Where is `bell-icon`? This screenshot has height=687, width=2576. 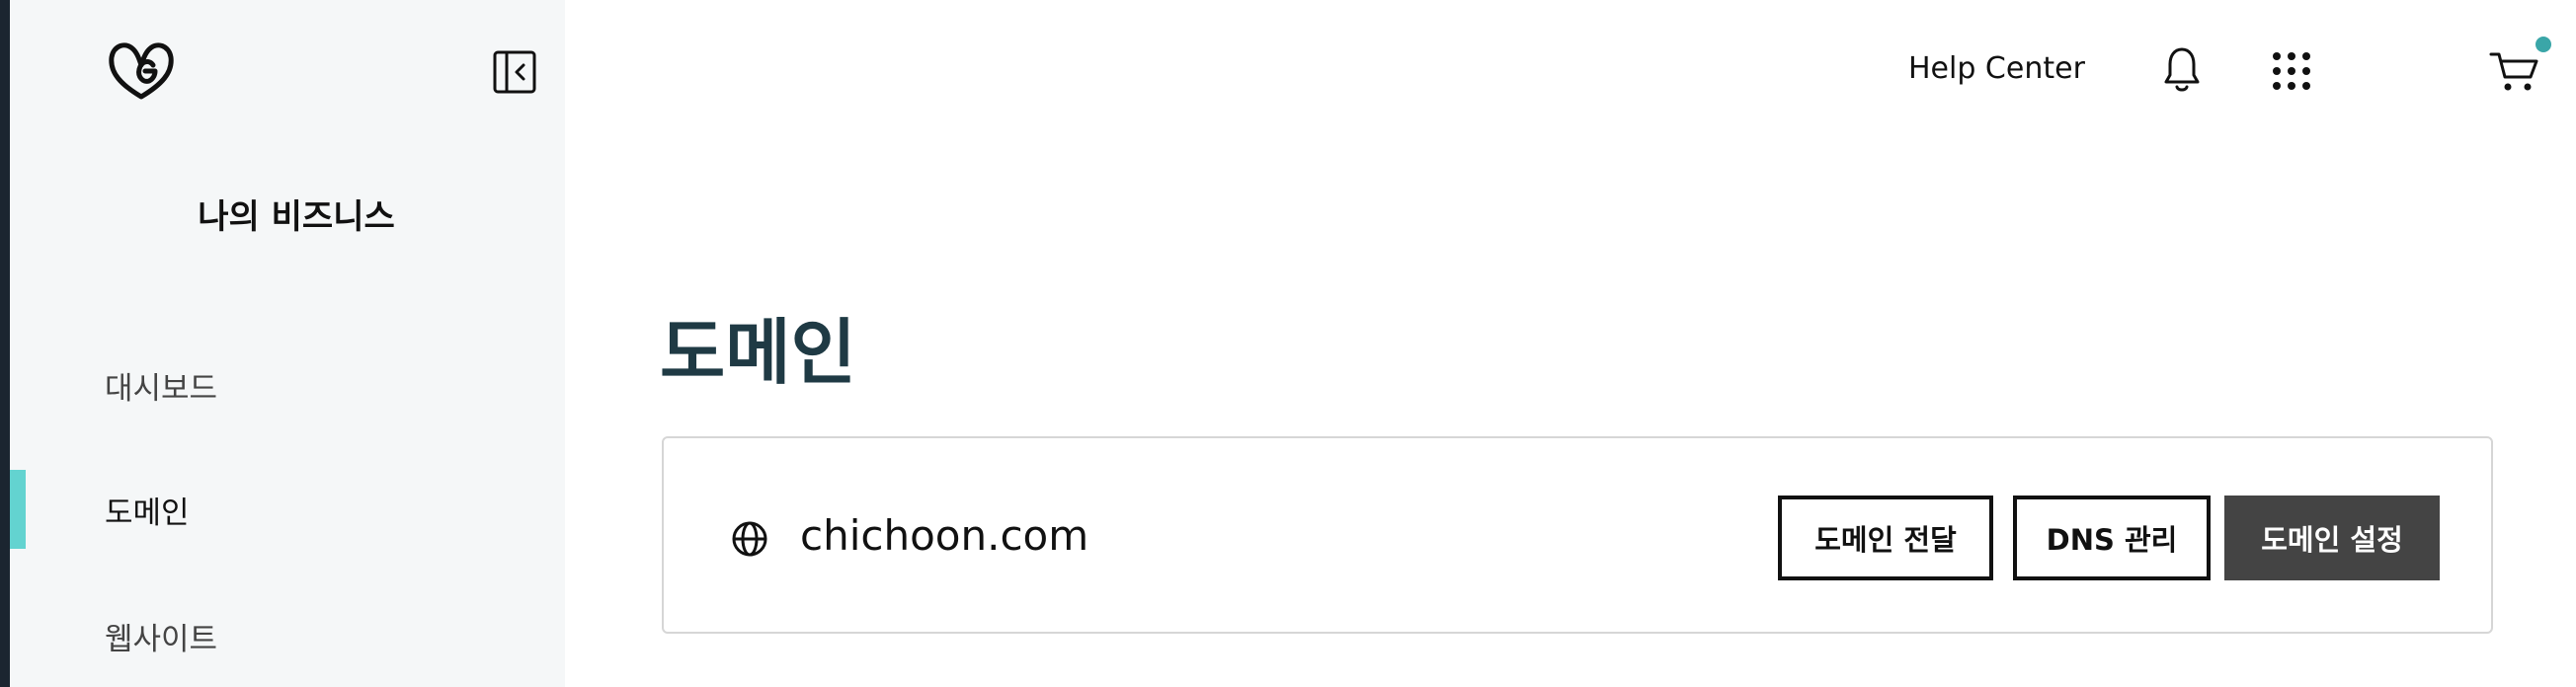
bell-icon is located at coordinates (2182, 70).